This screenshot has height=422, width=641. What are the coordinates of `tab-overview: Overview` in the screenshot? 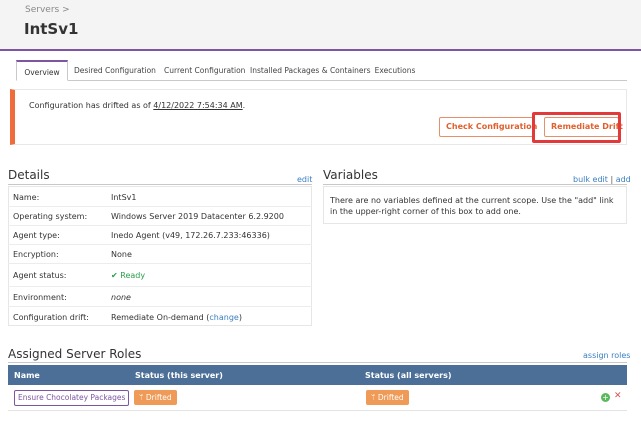 It's located at (42, 70).